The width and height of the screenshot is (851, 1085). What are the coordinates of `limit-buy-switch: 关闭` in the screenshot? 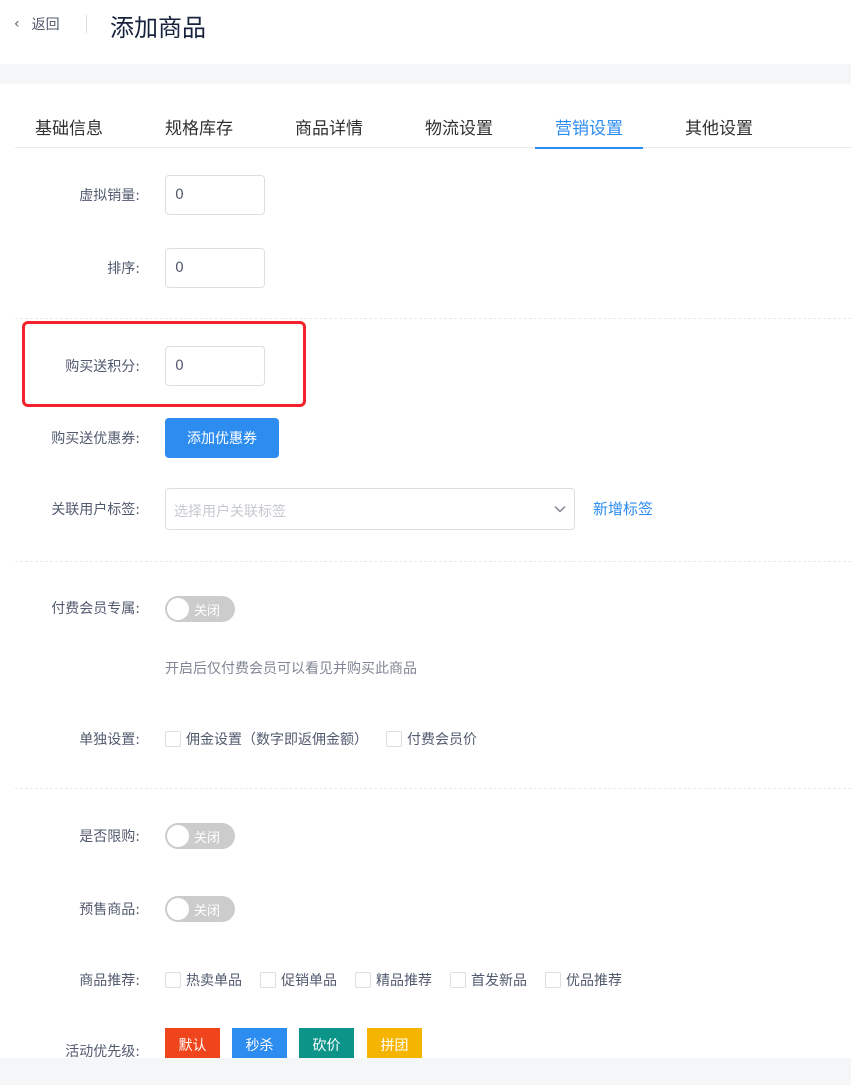 It's located at (200, 836).